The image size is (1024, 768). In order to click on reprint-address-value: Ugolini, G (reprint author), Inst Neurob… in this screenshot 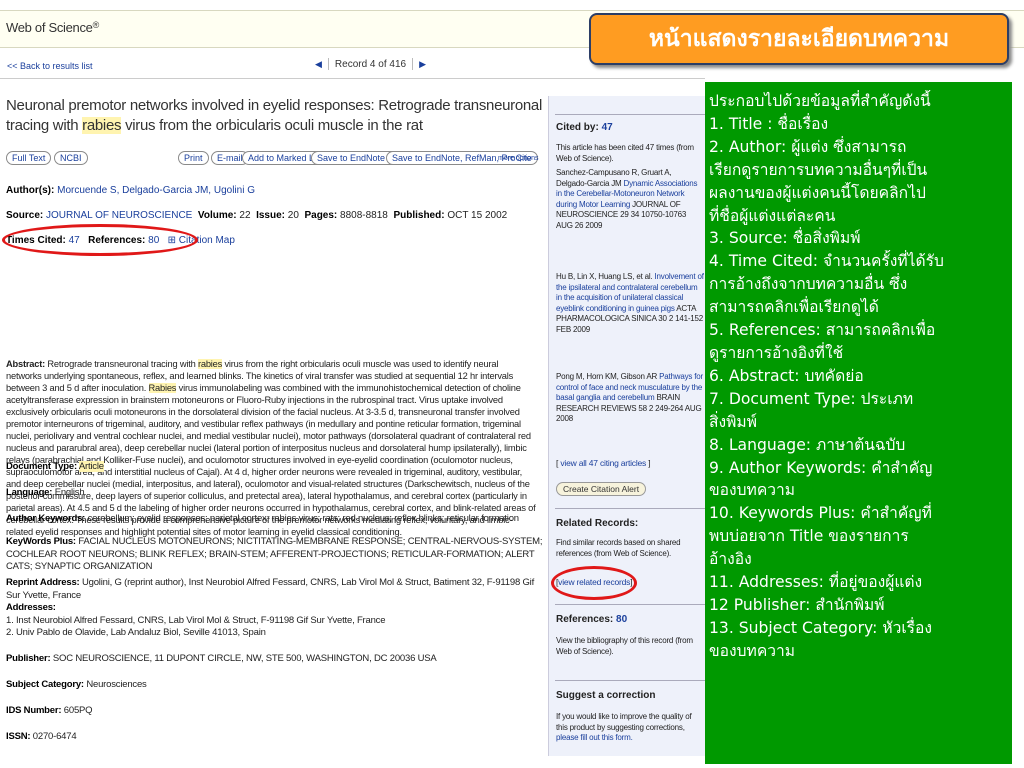, I will do `click(270, 589)`.